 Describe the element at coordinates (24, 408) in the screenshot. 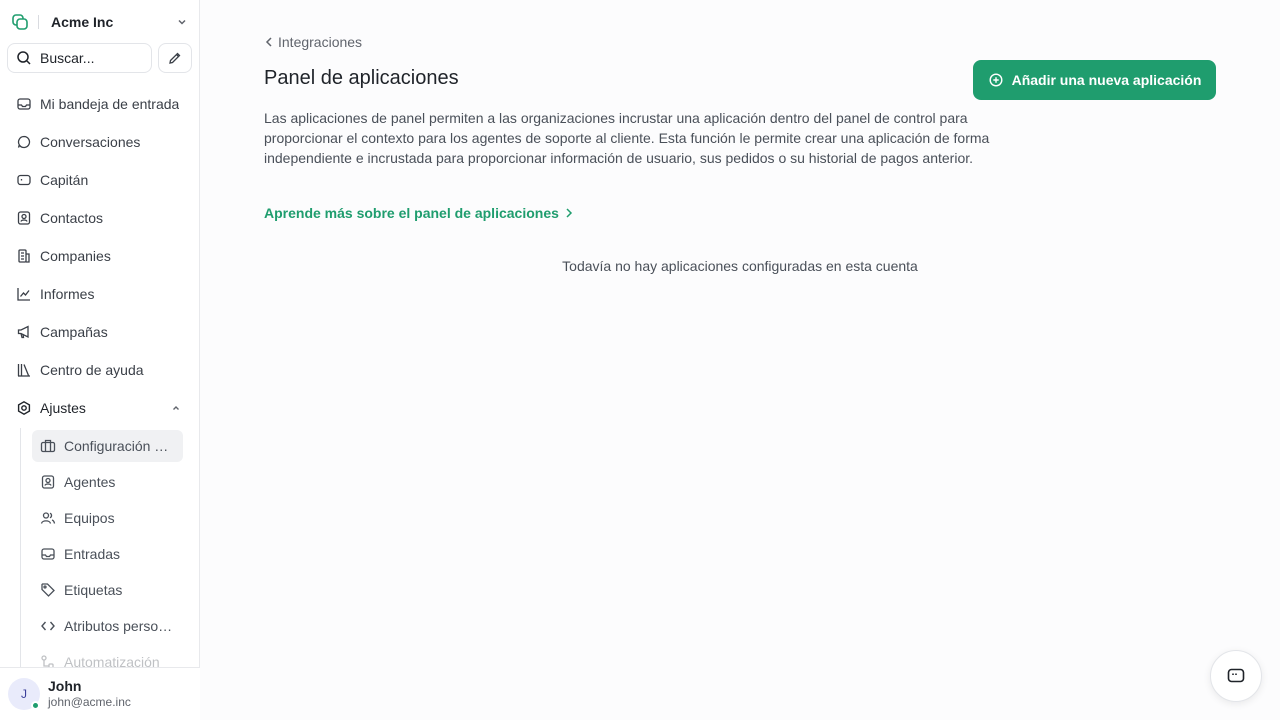

I see `settings-icon` at that location.